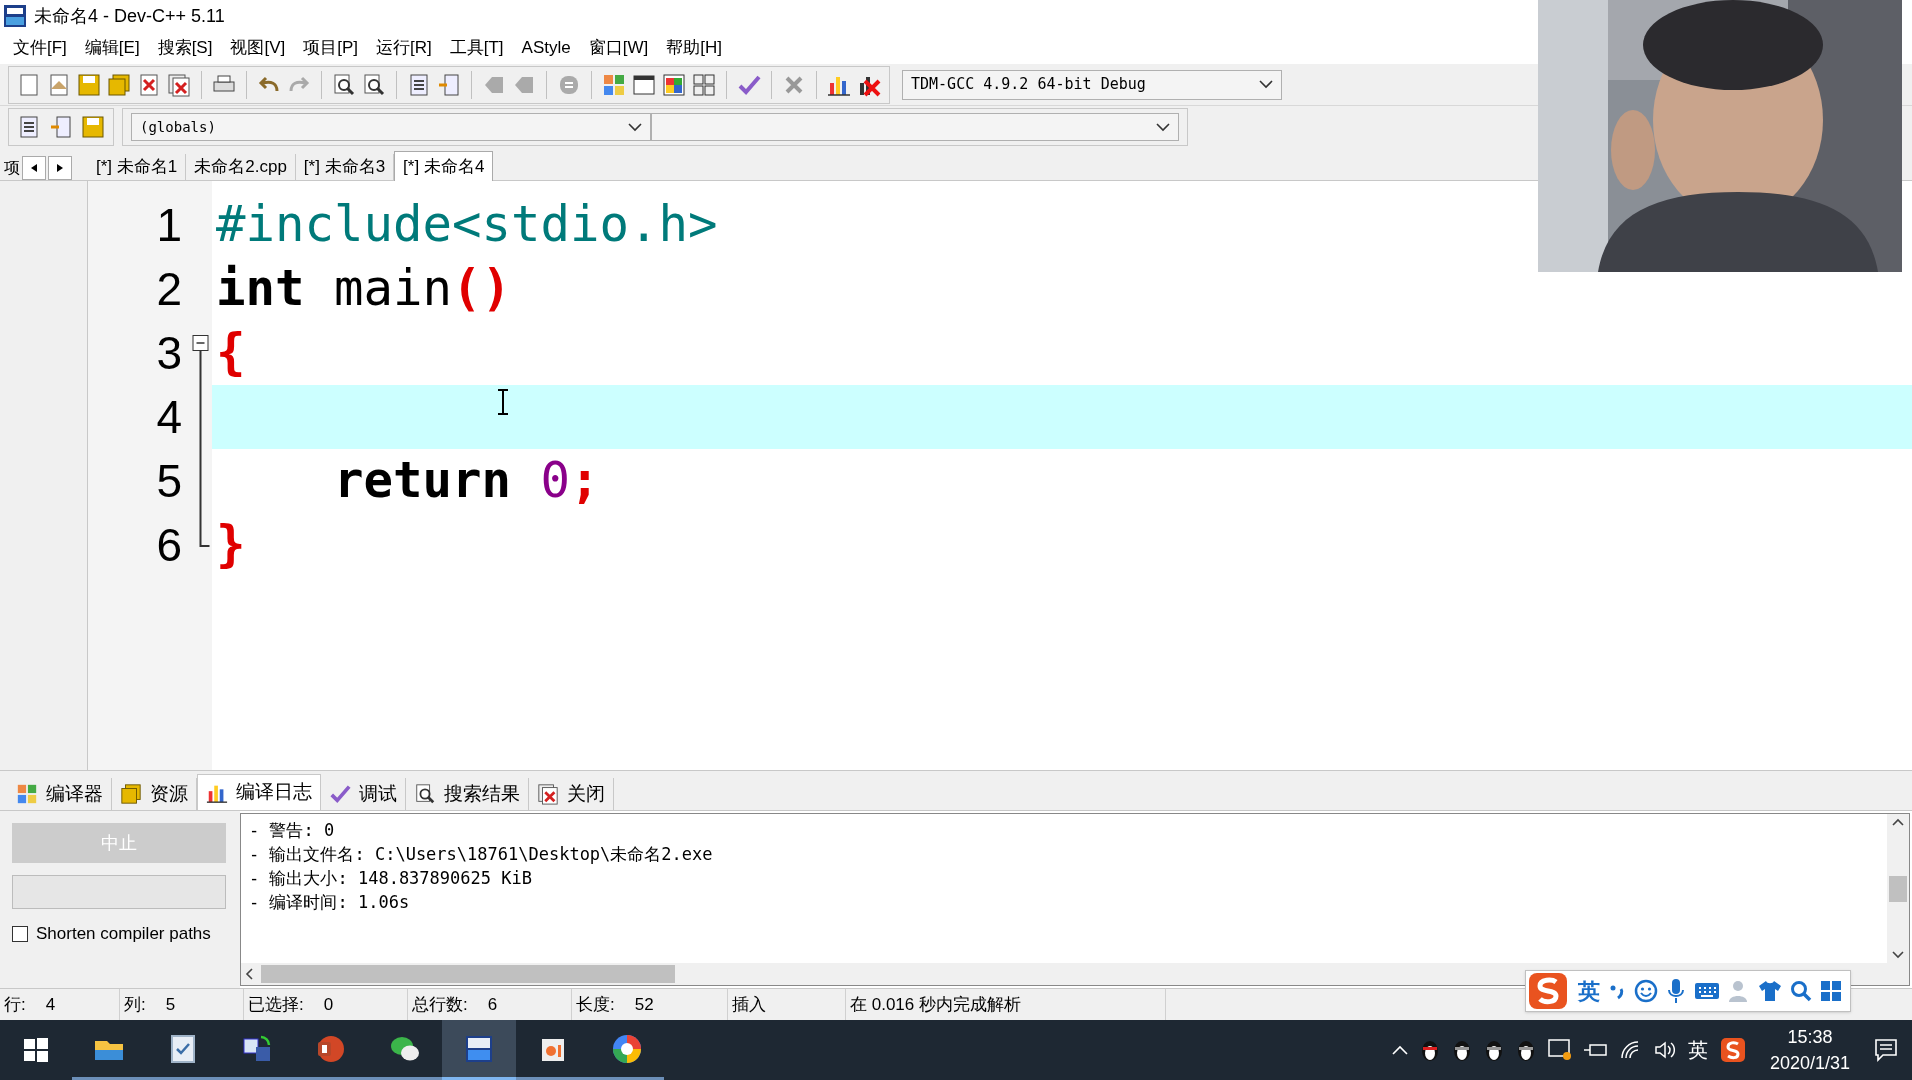 This screenshot has height=1080, width=1912. What do you see at coordinates (169, 545) in the screenshot?
I see `line-number: 6` at bounding box center [169, 545].